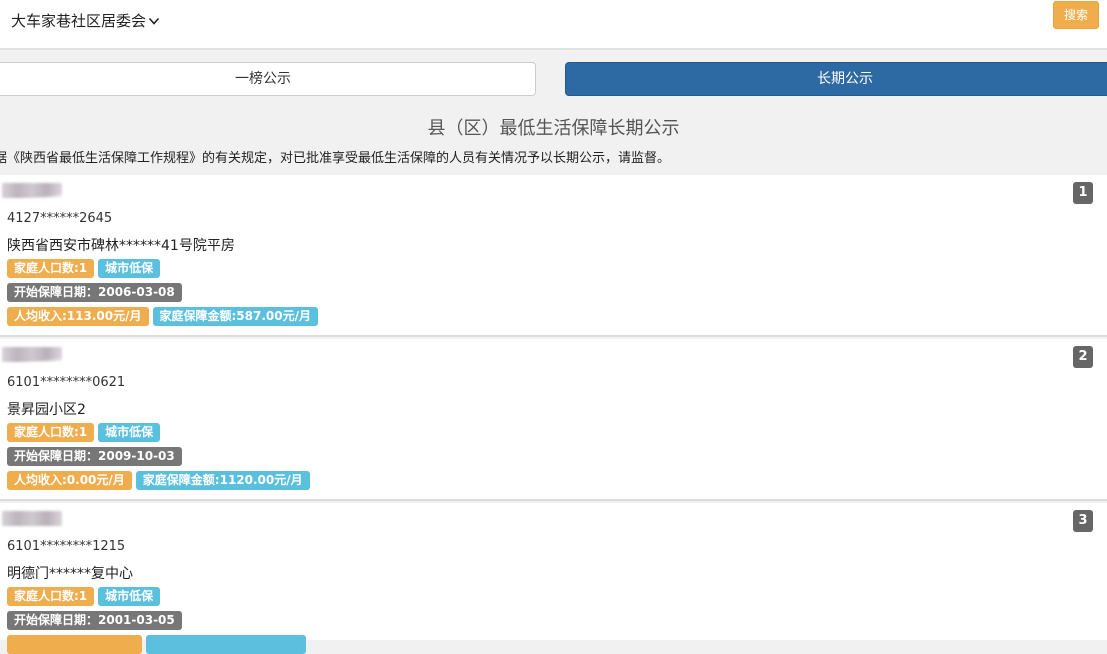 This screenshot has height=654, width=1107. I want to click on start-date-badge: 开始保障日期：2009-10-03, so click(94, 456).